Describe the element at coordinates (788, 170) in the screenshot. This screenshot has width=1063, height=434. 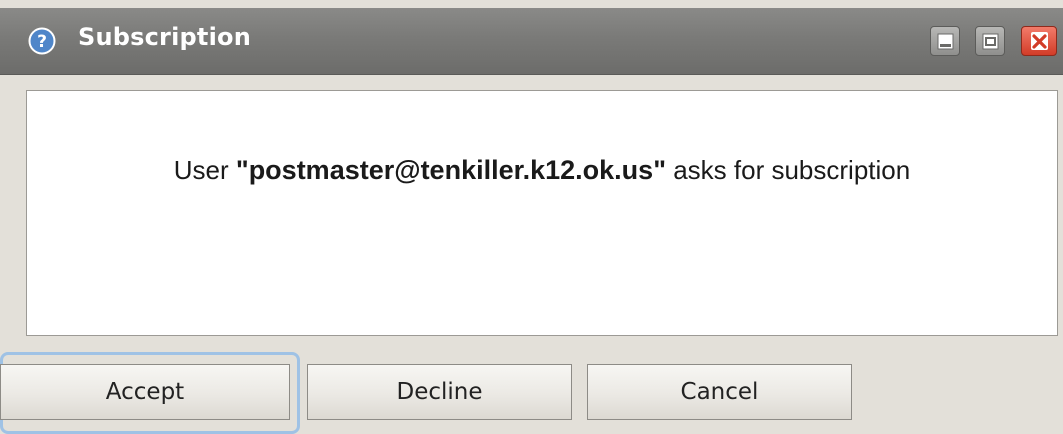
I see `message-suffix: asks for subscription` at that location.